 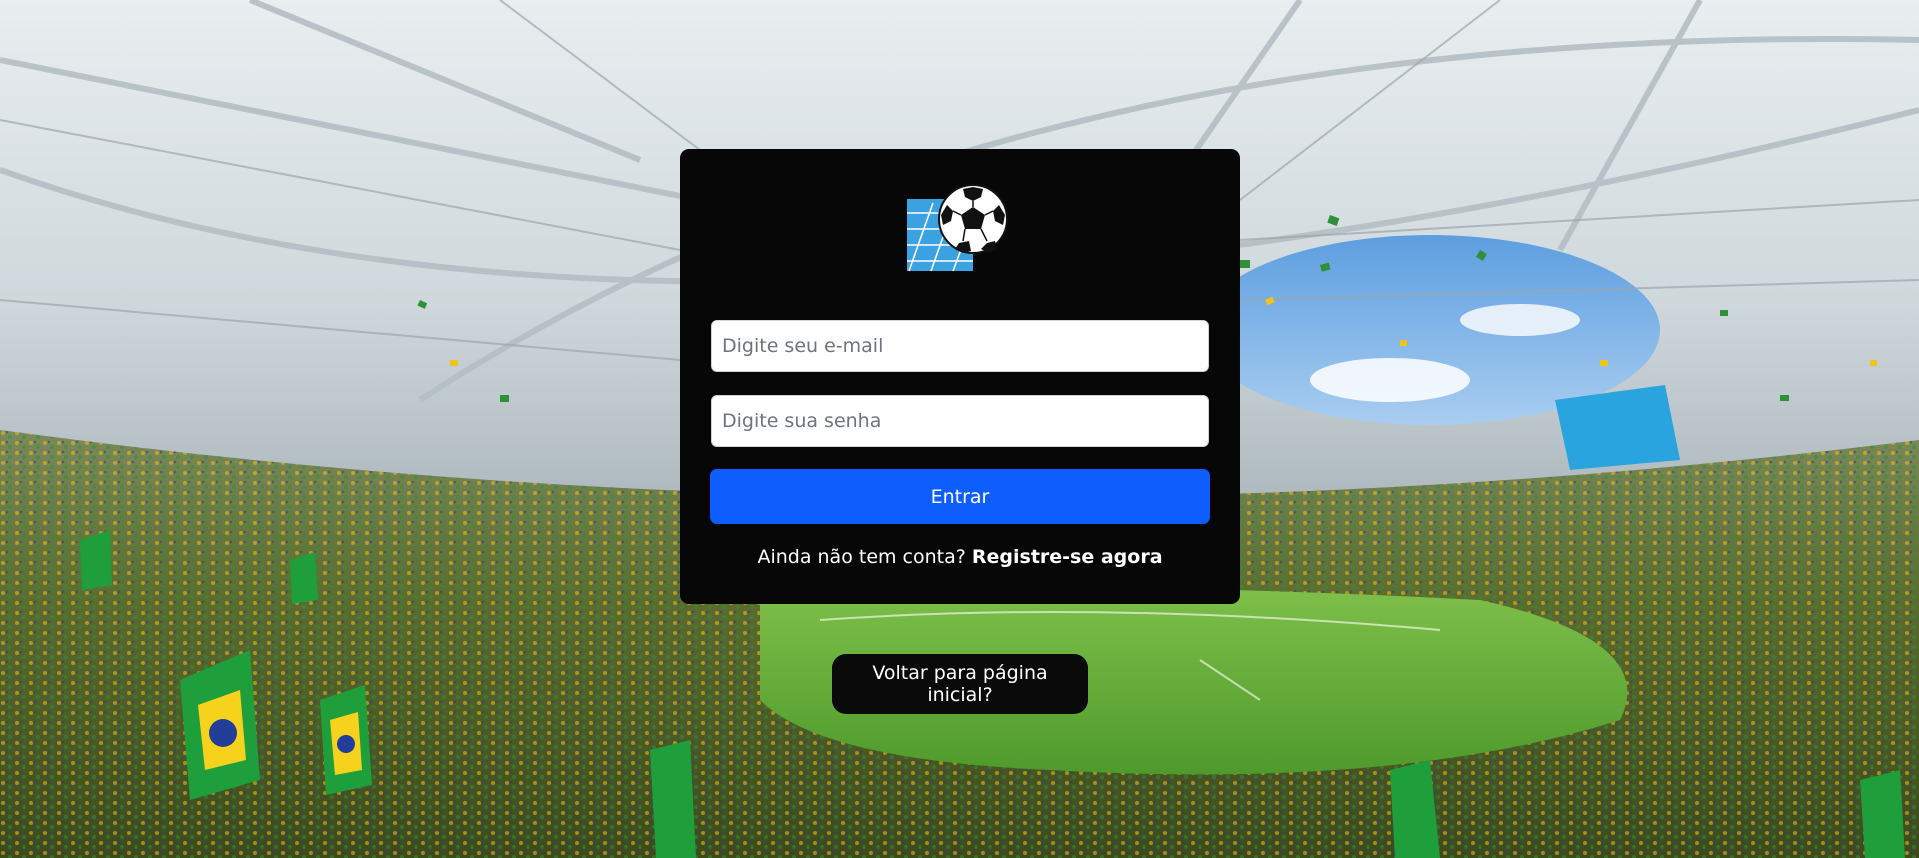 I want to click on password-input, so click(x=960, y=421).